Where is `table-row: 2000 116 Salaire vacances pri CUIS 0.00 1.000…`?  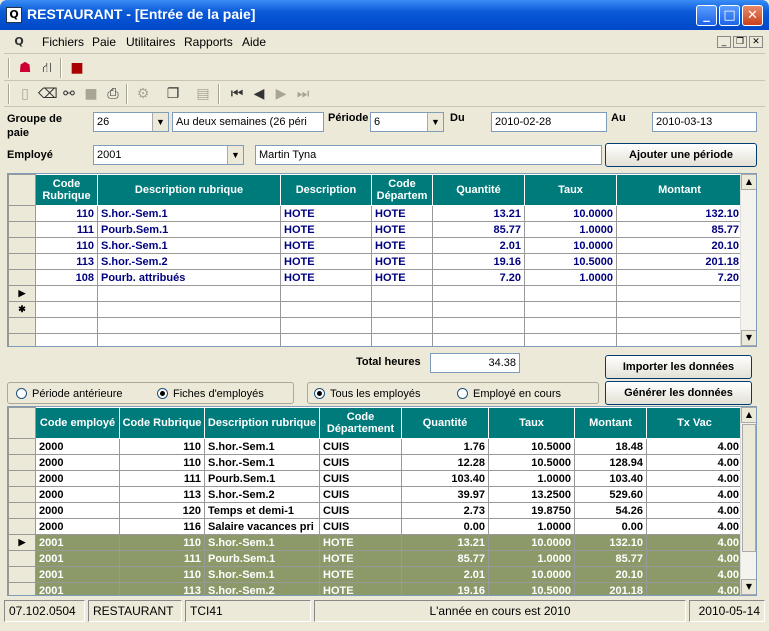 table-row: 2000 116 Salaire vacances pri CUIS 0.00 1.000… is located at coordinates (375, 526).